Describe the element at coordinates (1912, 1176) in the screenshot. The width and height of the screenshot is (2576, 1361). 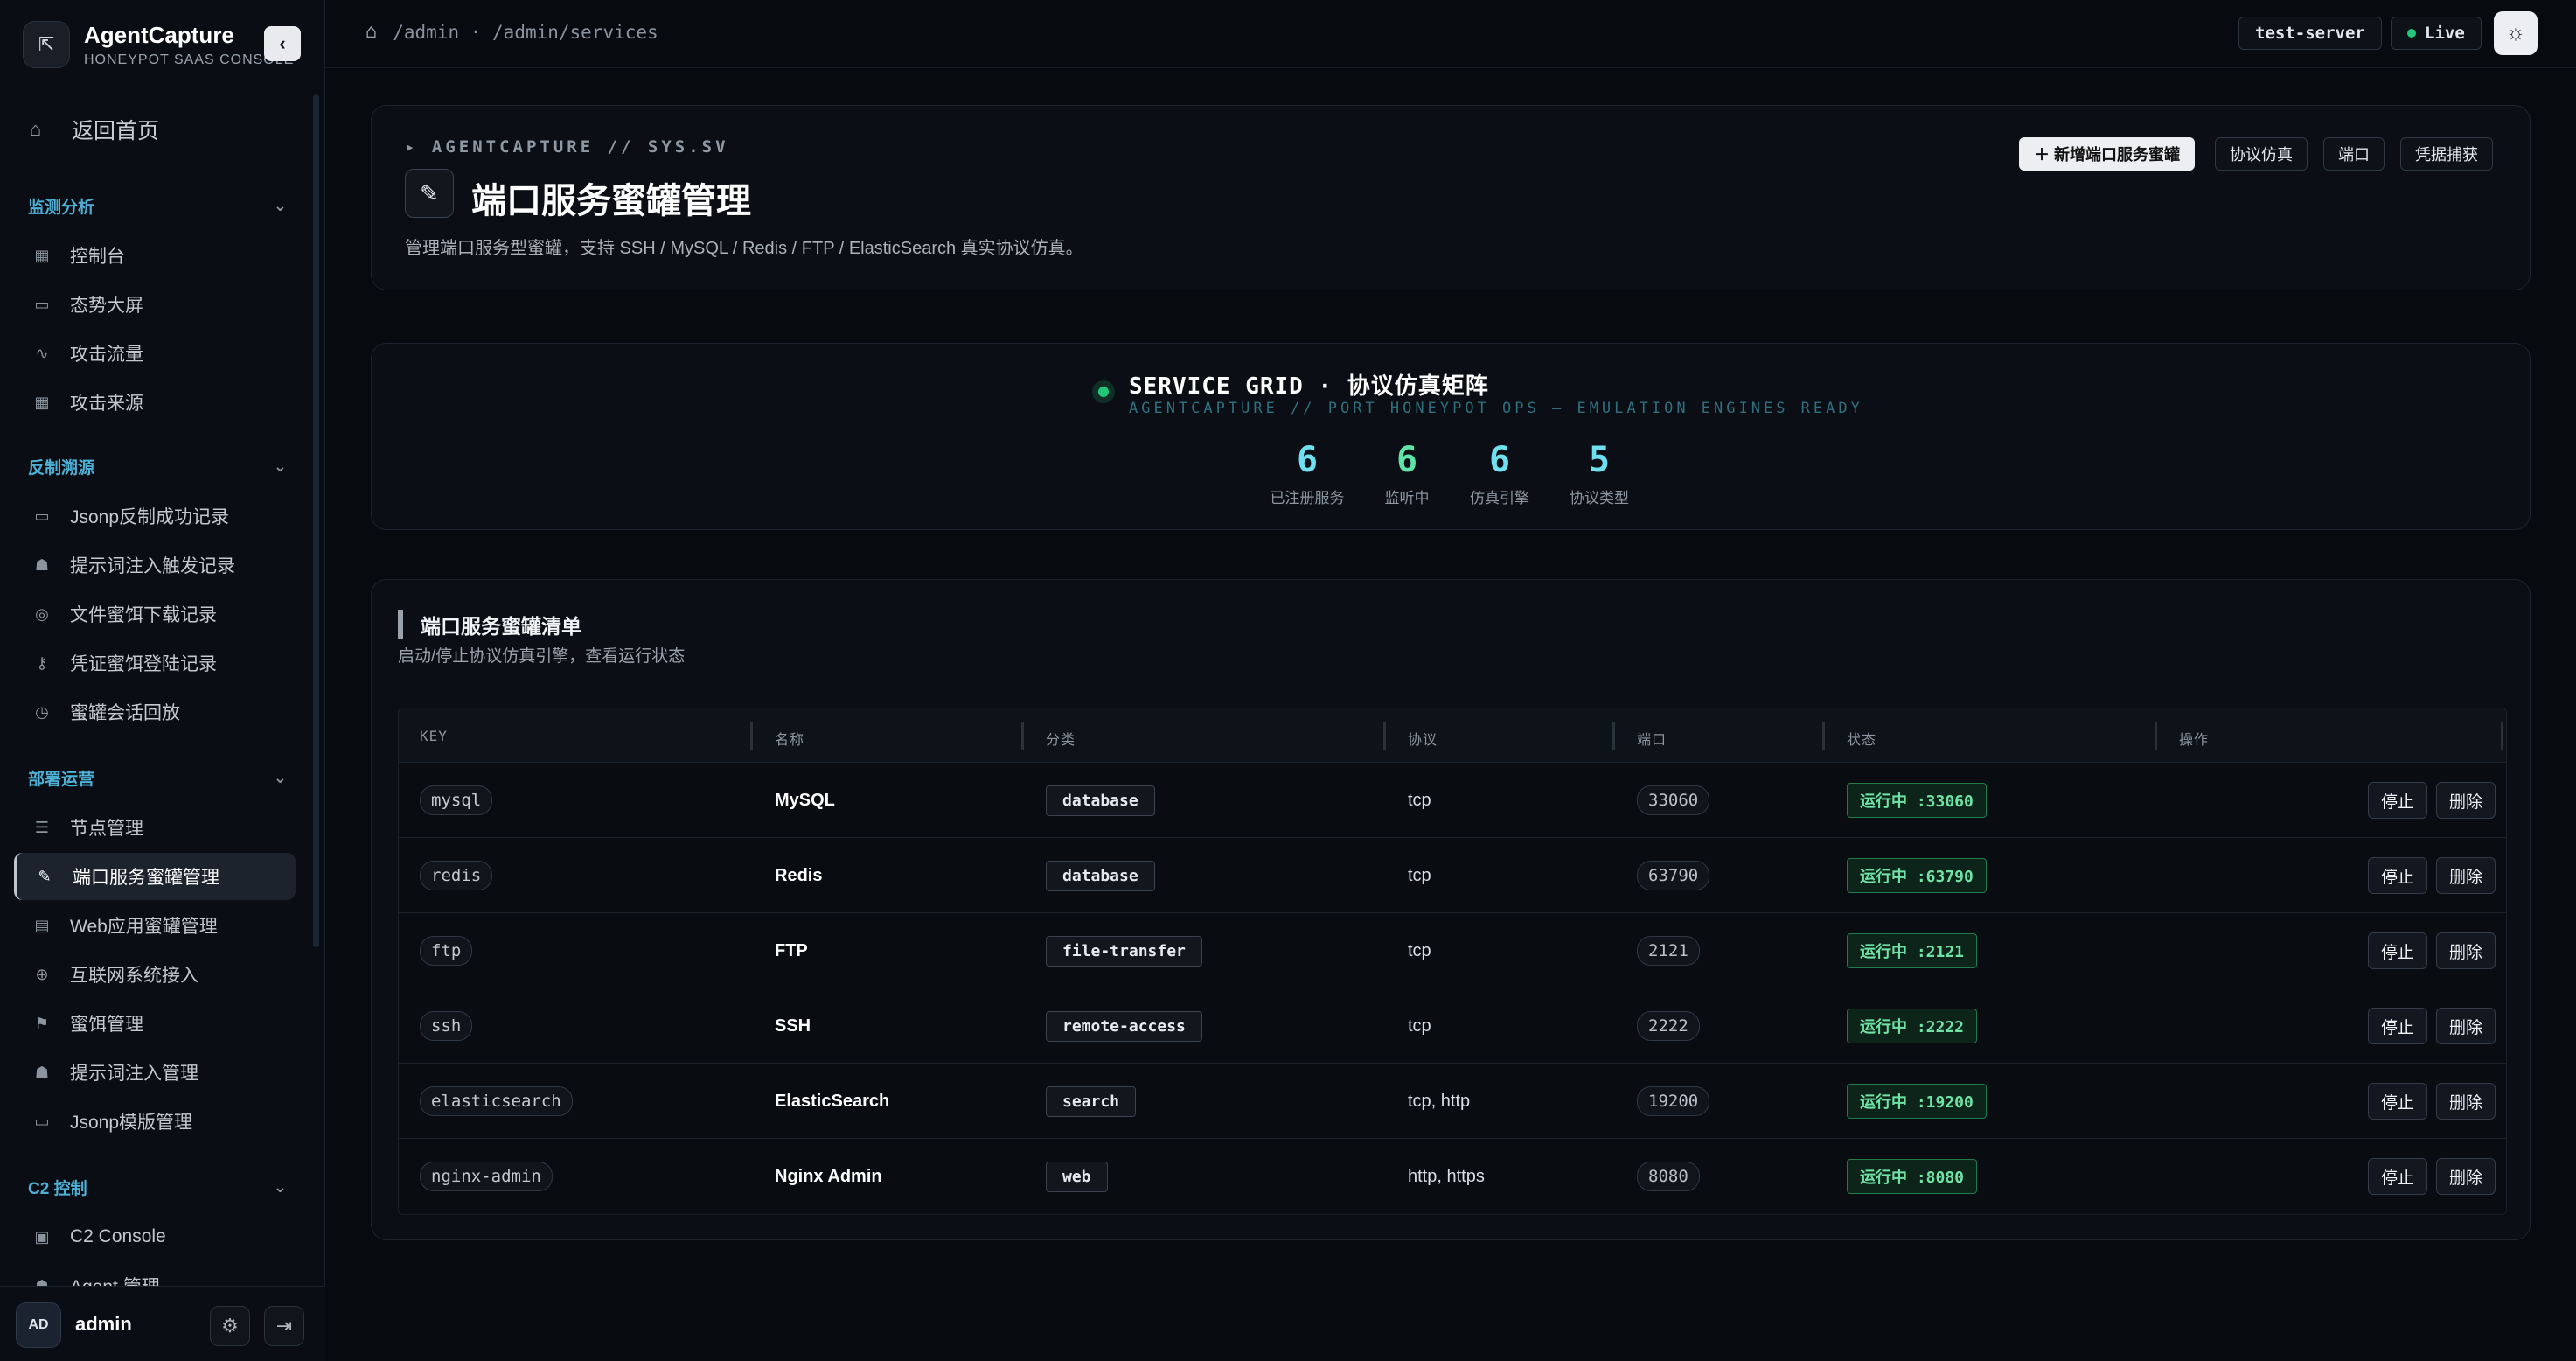
I see `status-badge: 运行中 :8080` at that location.